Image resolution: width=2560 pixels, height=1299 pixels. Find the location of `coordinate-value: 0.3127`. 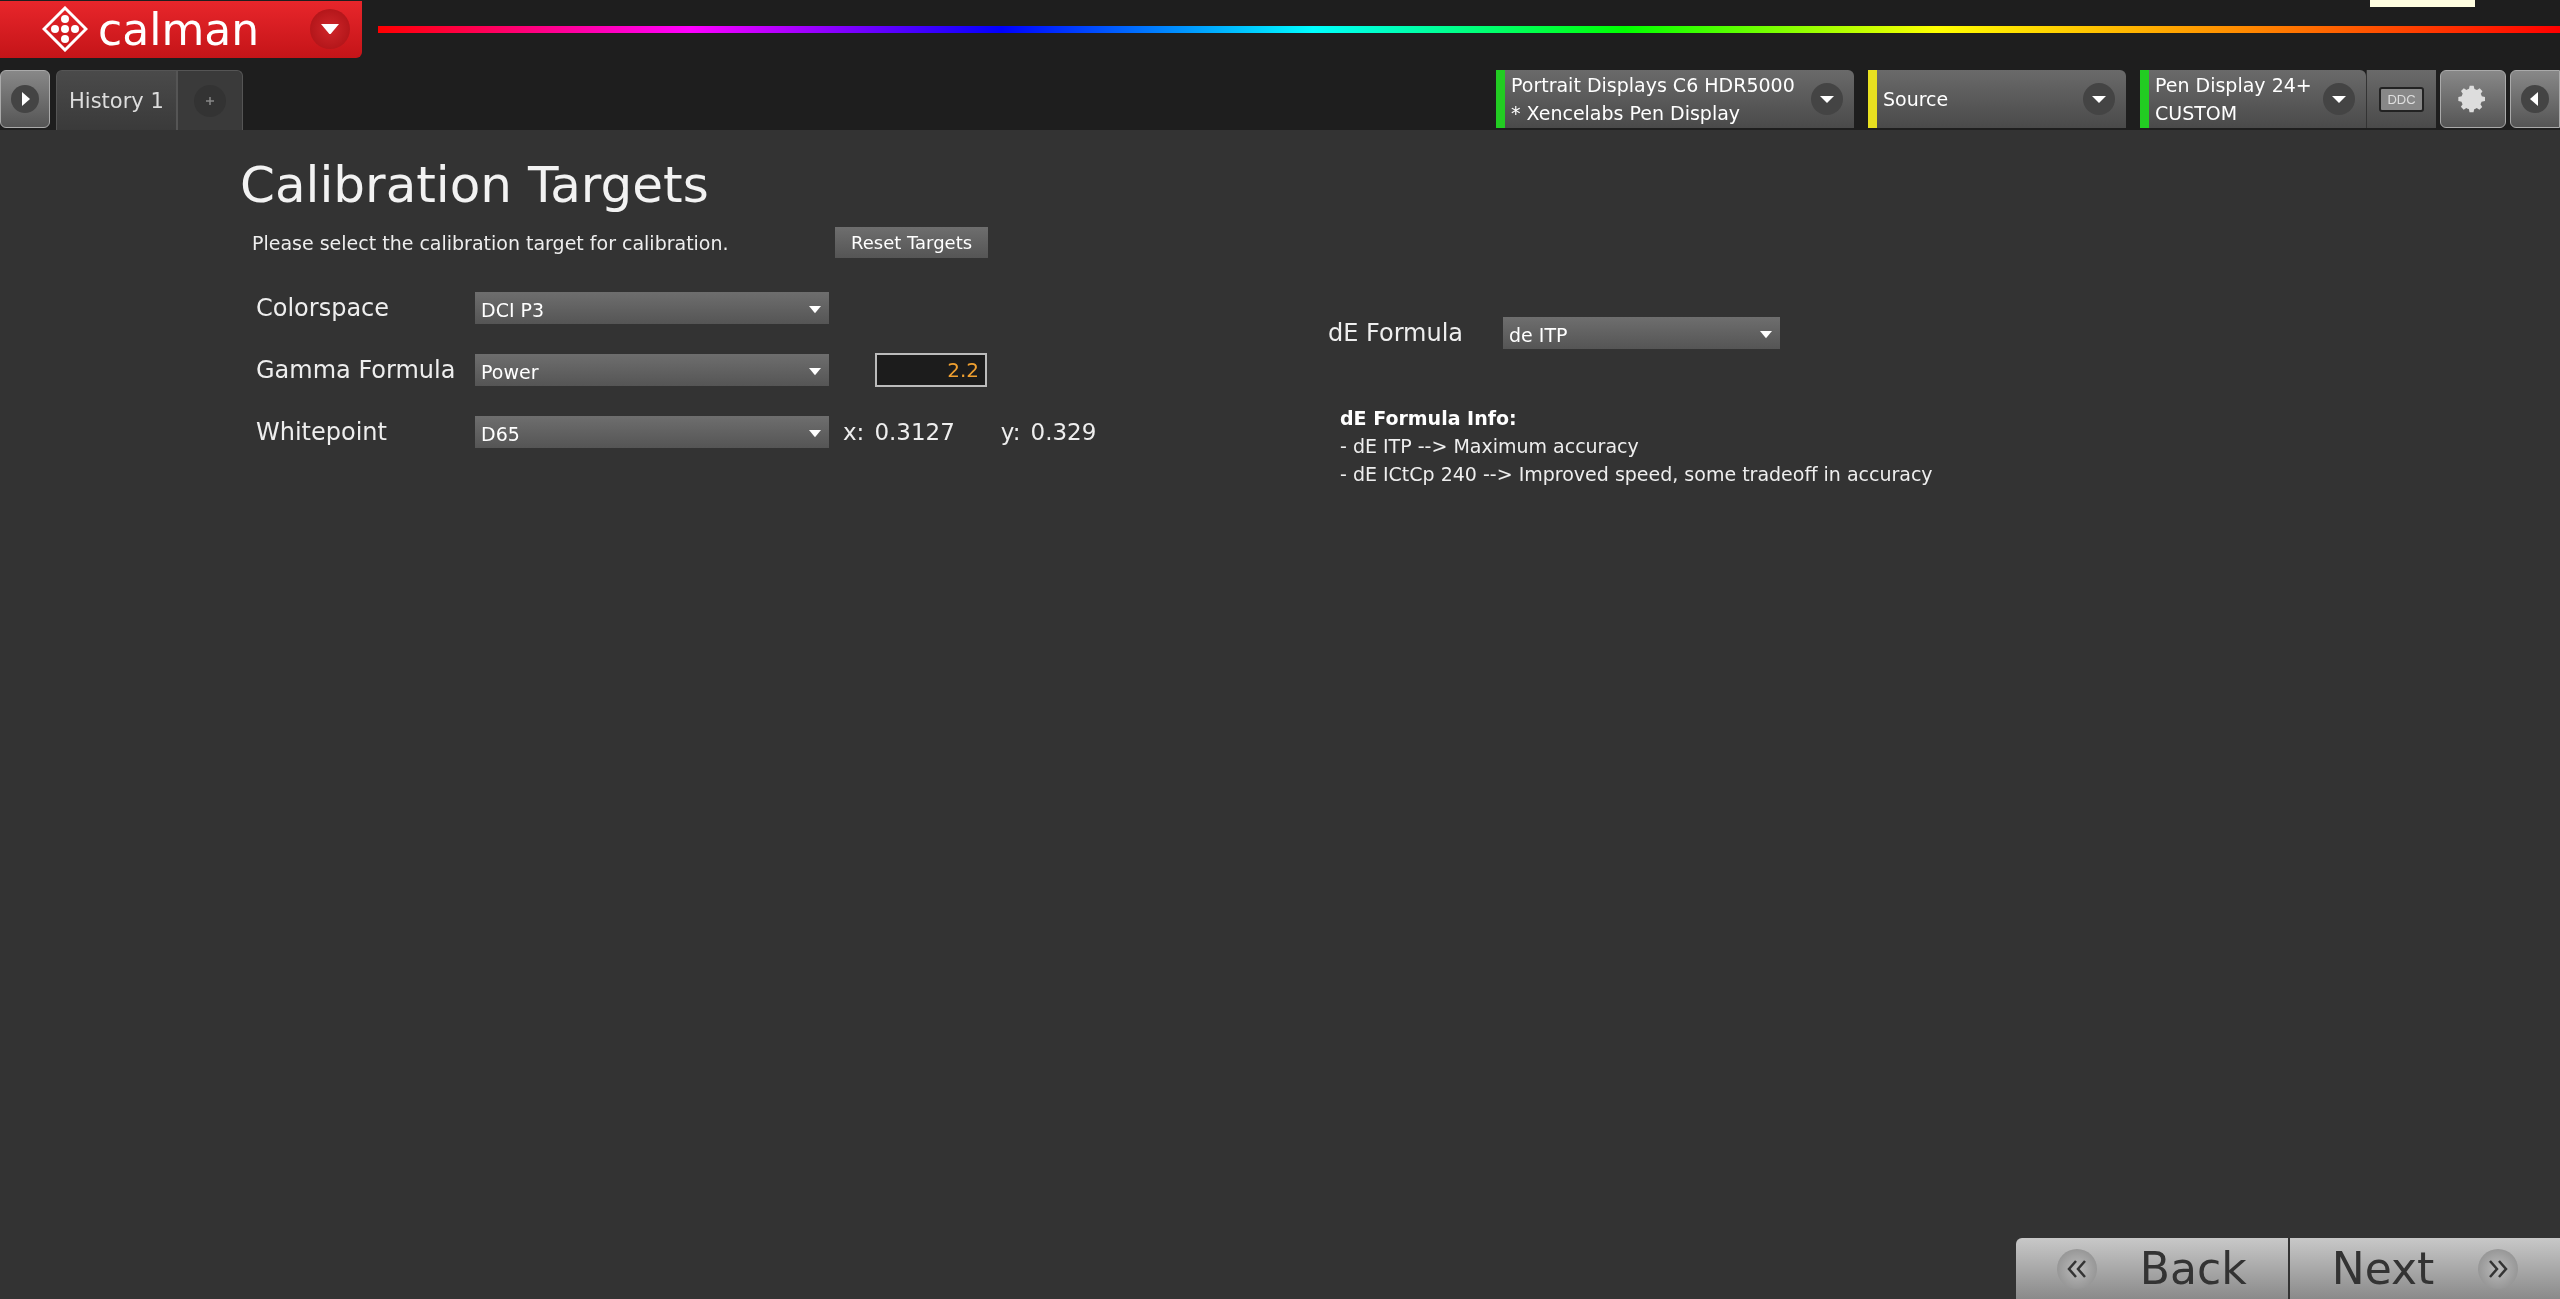

coordinate-value: 0.3127 is located at coordinates (914, 432).